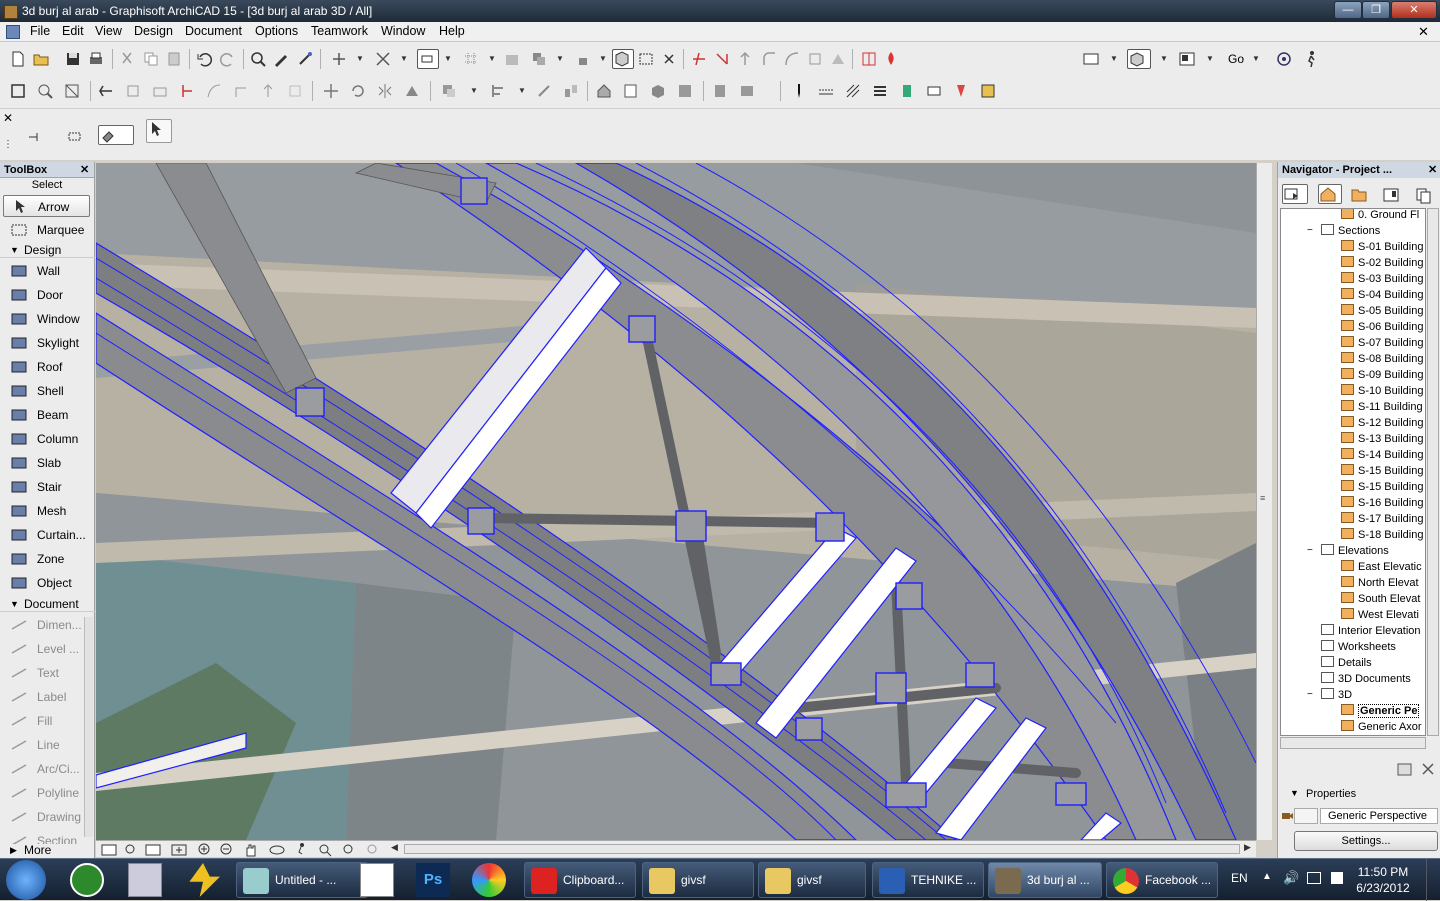  I want to click on navigator-tree-item: S-11 Building, so click(1382, 407).